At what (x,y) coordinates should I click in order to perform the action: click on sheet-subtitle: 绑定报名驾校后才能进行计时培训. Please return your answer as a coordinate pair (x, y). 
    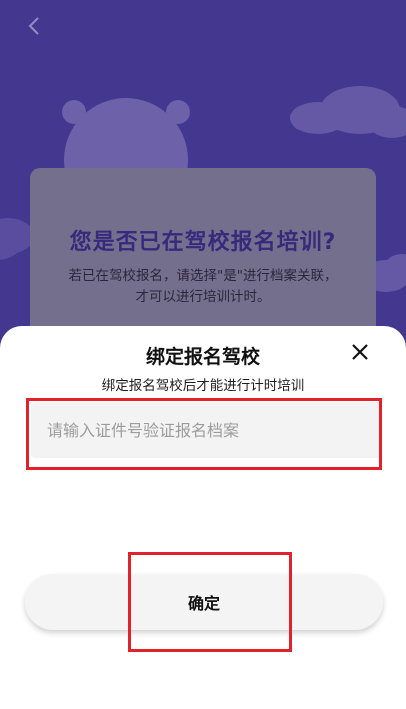
    Looking at the image, I should click on (203, 386).